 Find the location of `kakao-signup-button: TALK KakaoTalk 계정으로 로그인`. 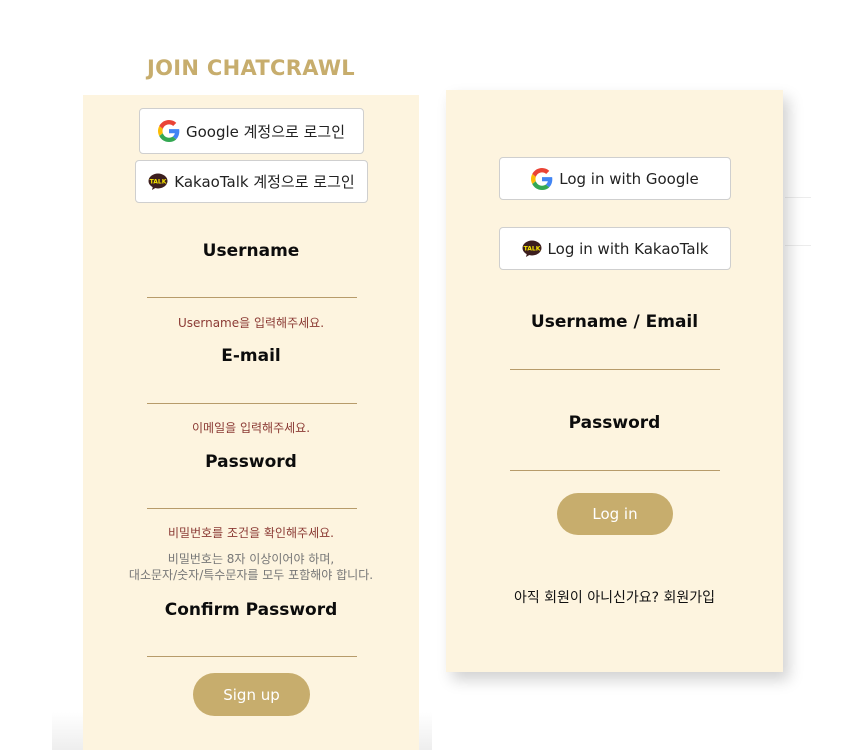

kakao-signup-button: TALK KakaoTalk 계정으로 로그인 is located at coordinates (251, 181).